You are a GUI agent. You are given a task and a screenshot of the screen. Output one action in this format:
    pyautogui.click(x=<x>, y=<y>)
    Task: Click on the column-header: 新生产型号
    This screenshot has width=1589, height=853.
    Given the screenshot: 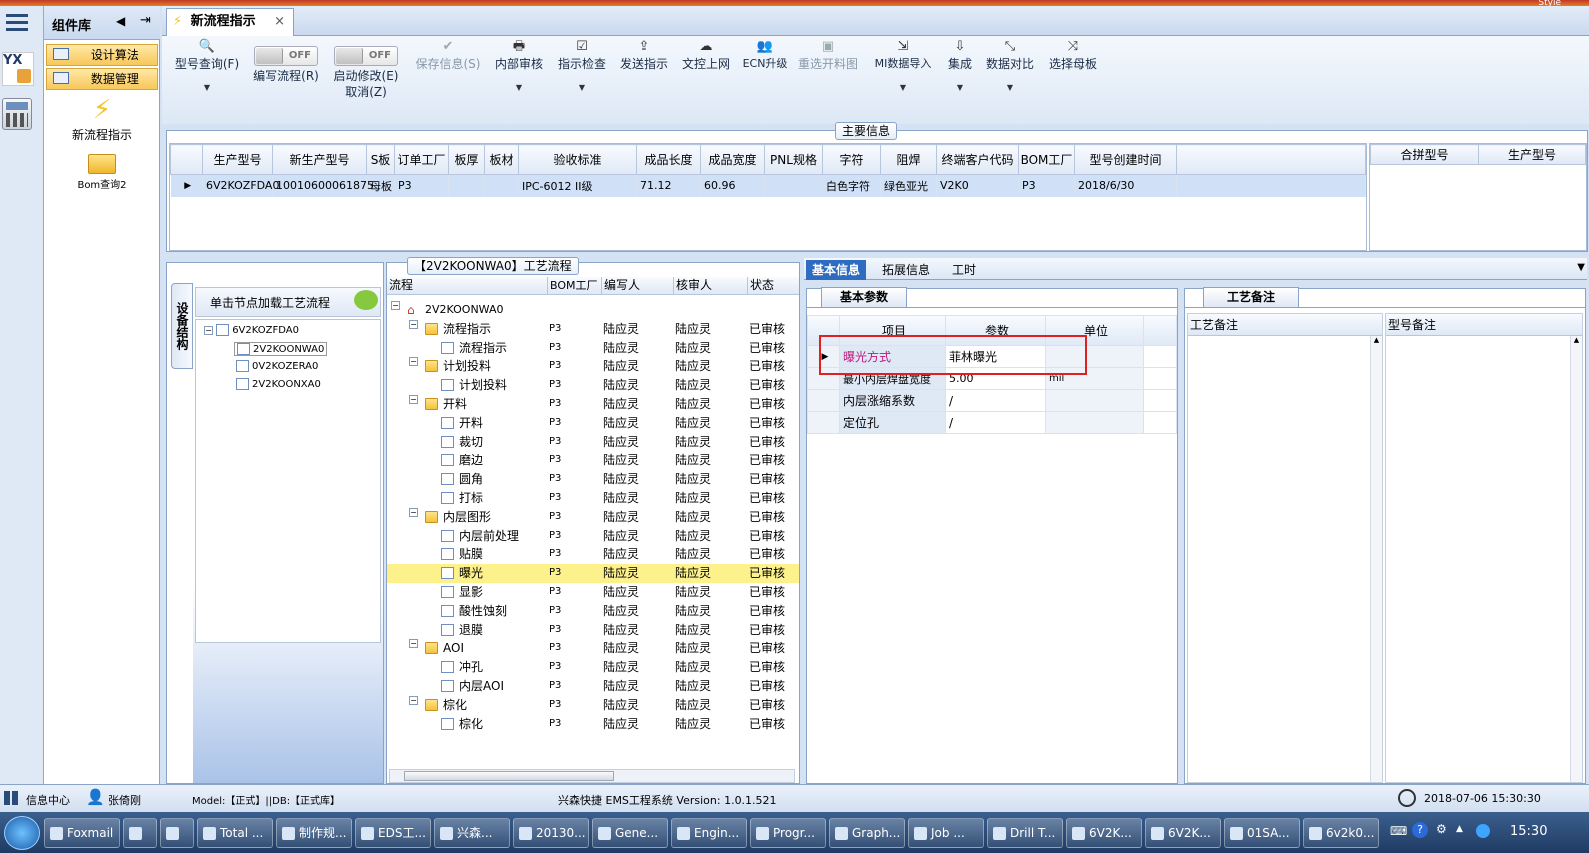 What is the action you would take?
    pyautogui.click(x=319, y=159)
    